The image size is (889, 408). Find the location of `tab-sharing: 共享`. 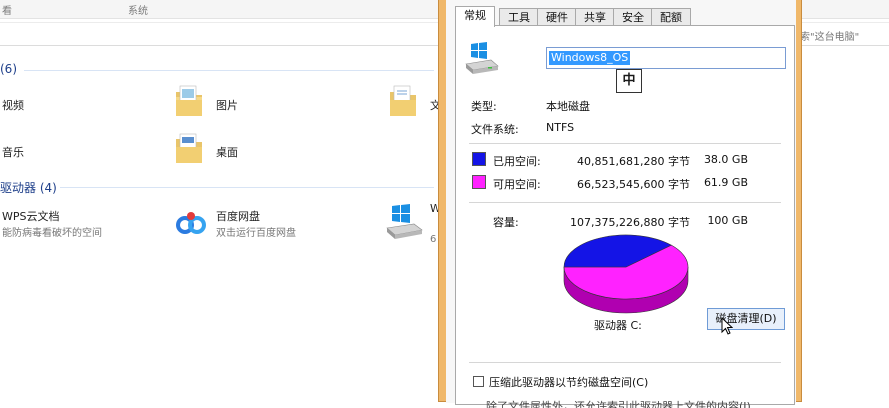

tab-sharing: 共享 is located at coordinates (595, 17).